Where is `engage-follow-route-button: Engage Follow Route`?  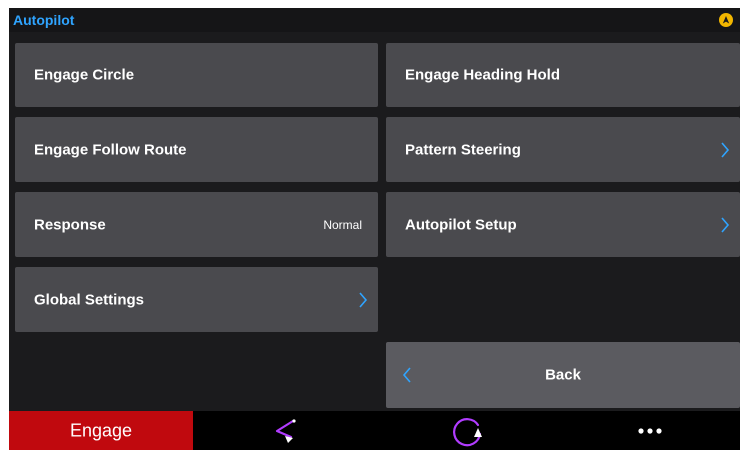
engage-follow-route-button: Engage Follow Route is located at coordinates (196, 149).